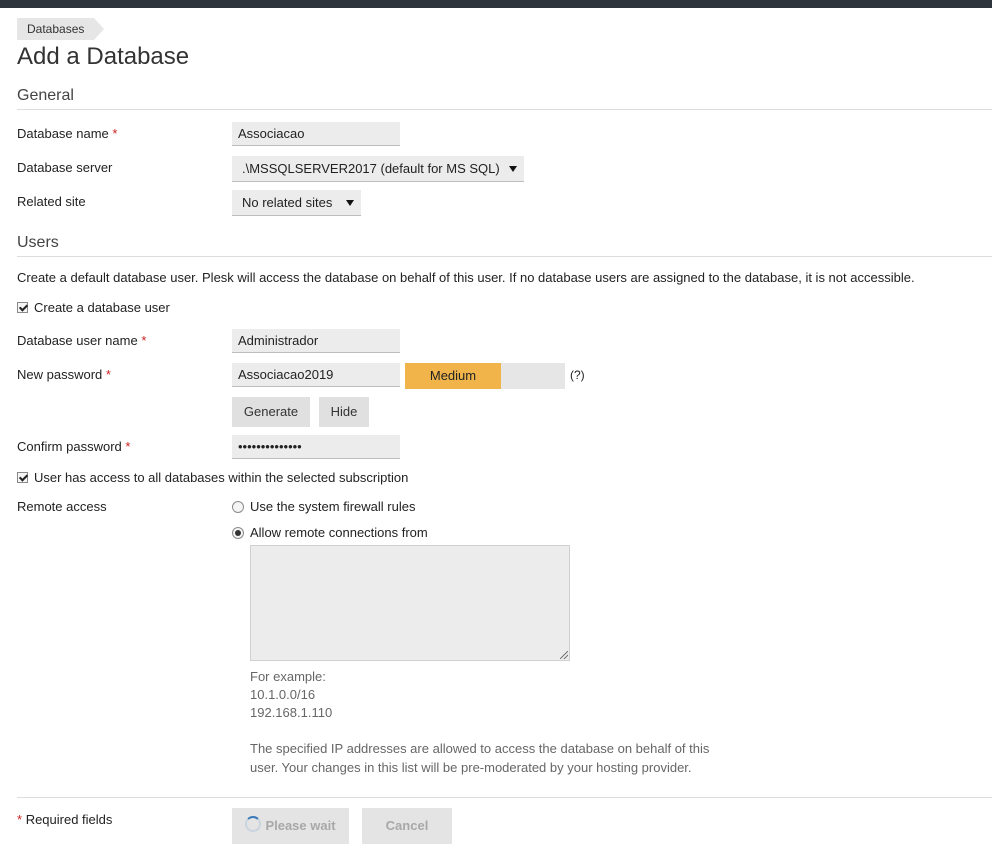 This screenshot has width=992, height=863. Describe the element at coordinates (51, 201) in the screenshot. I see `related-site-label: Related site` at that location.